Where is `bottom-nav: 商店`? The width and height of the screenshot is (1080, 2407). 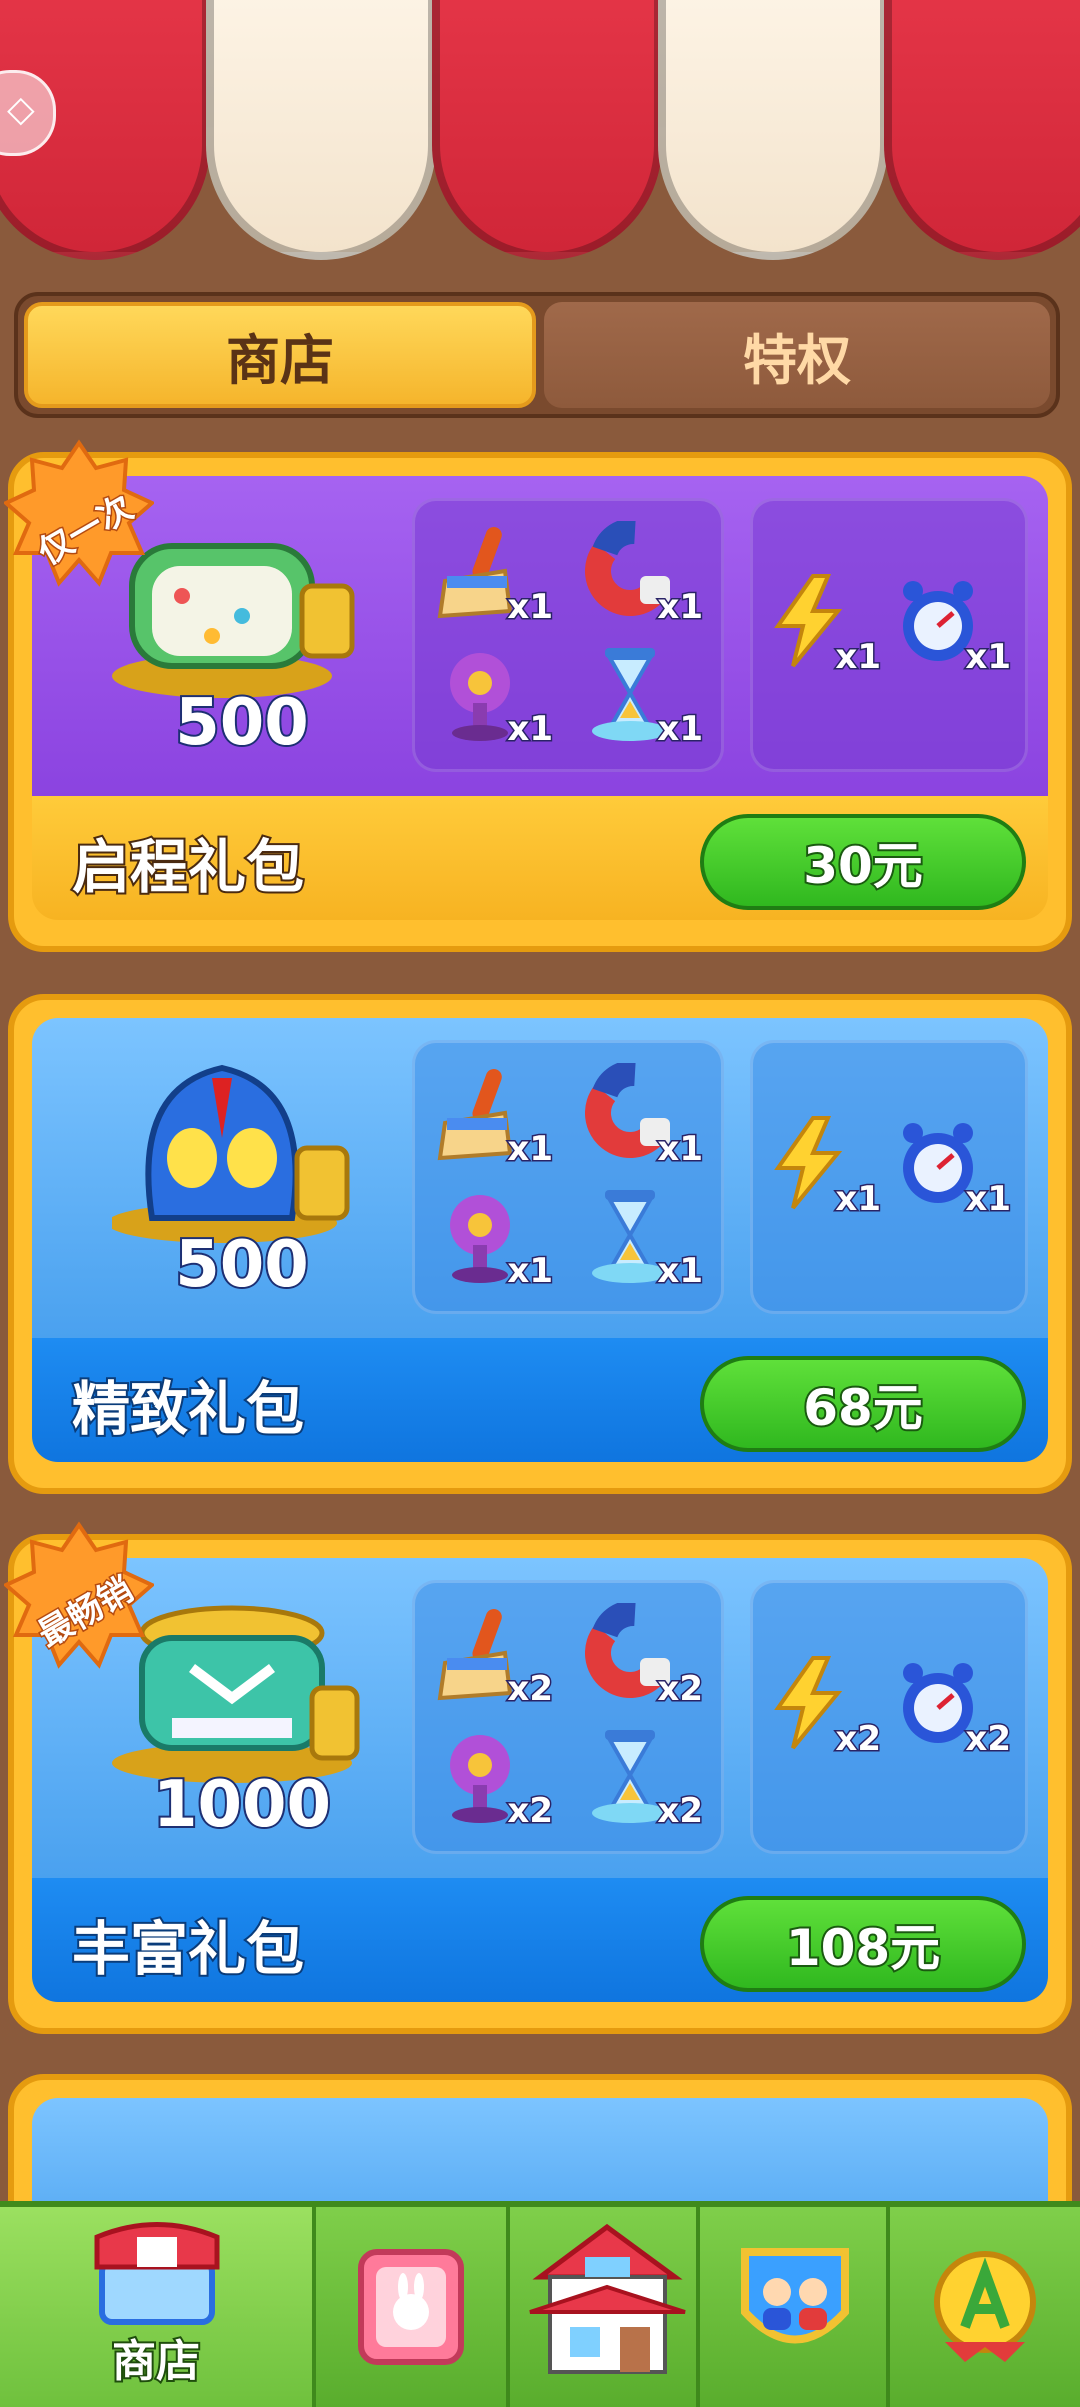
bottom-nav: 商店 is located at coordinates (540, 2304).